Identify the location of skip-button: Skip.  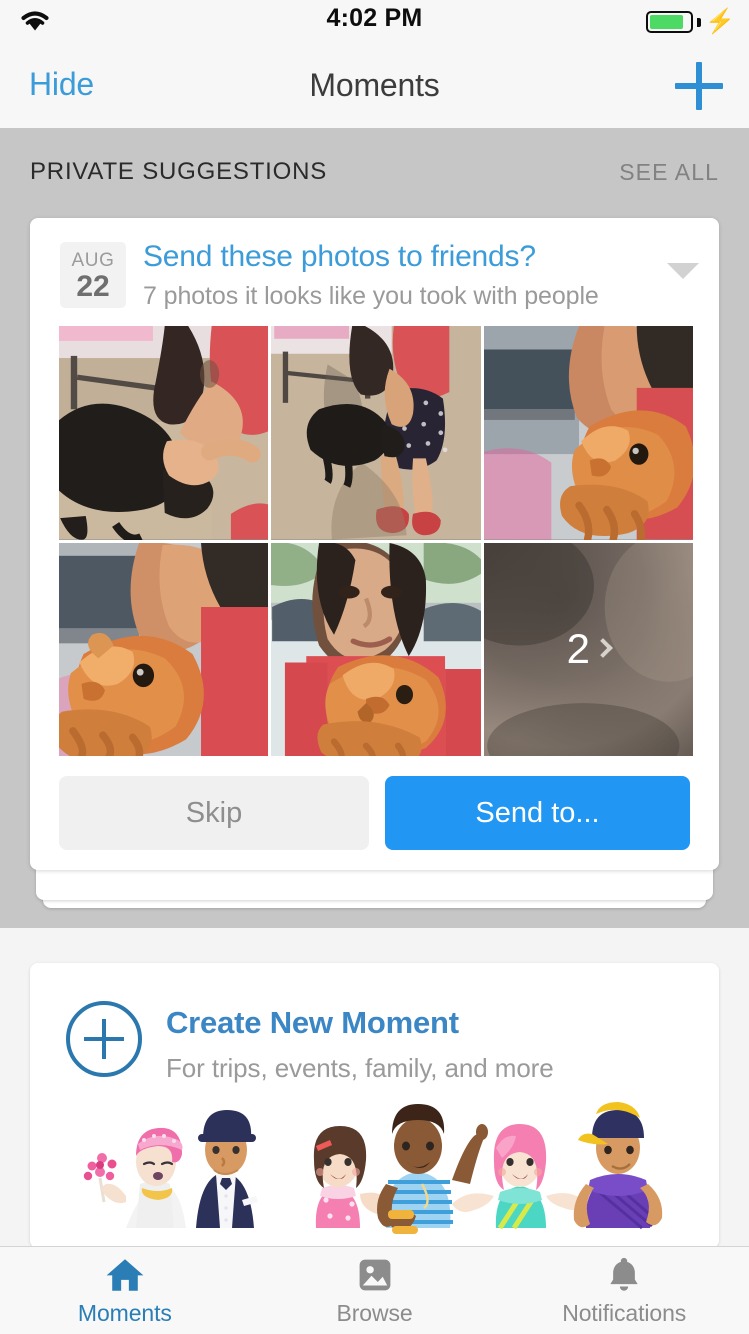
(214, 813).